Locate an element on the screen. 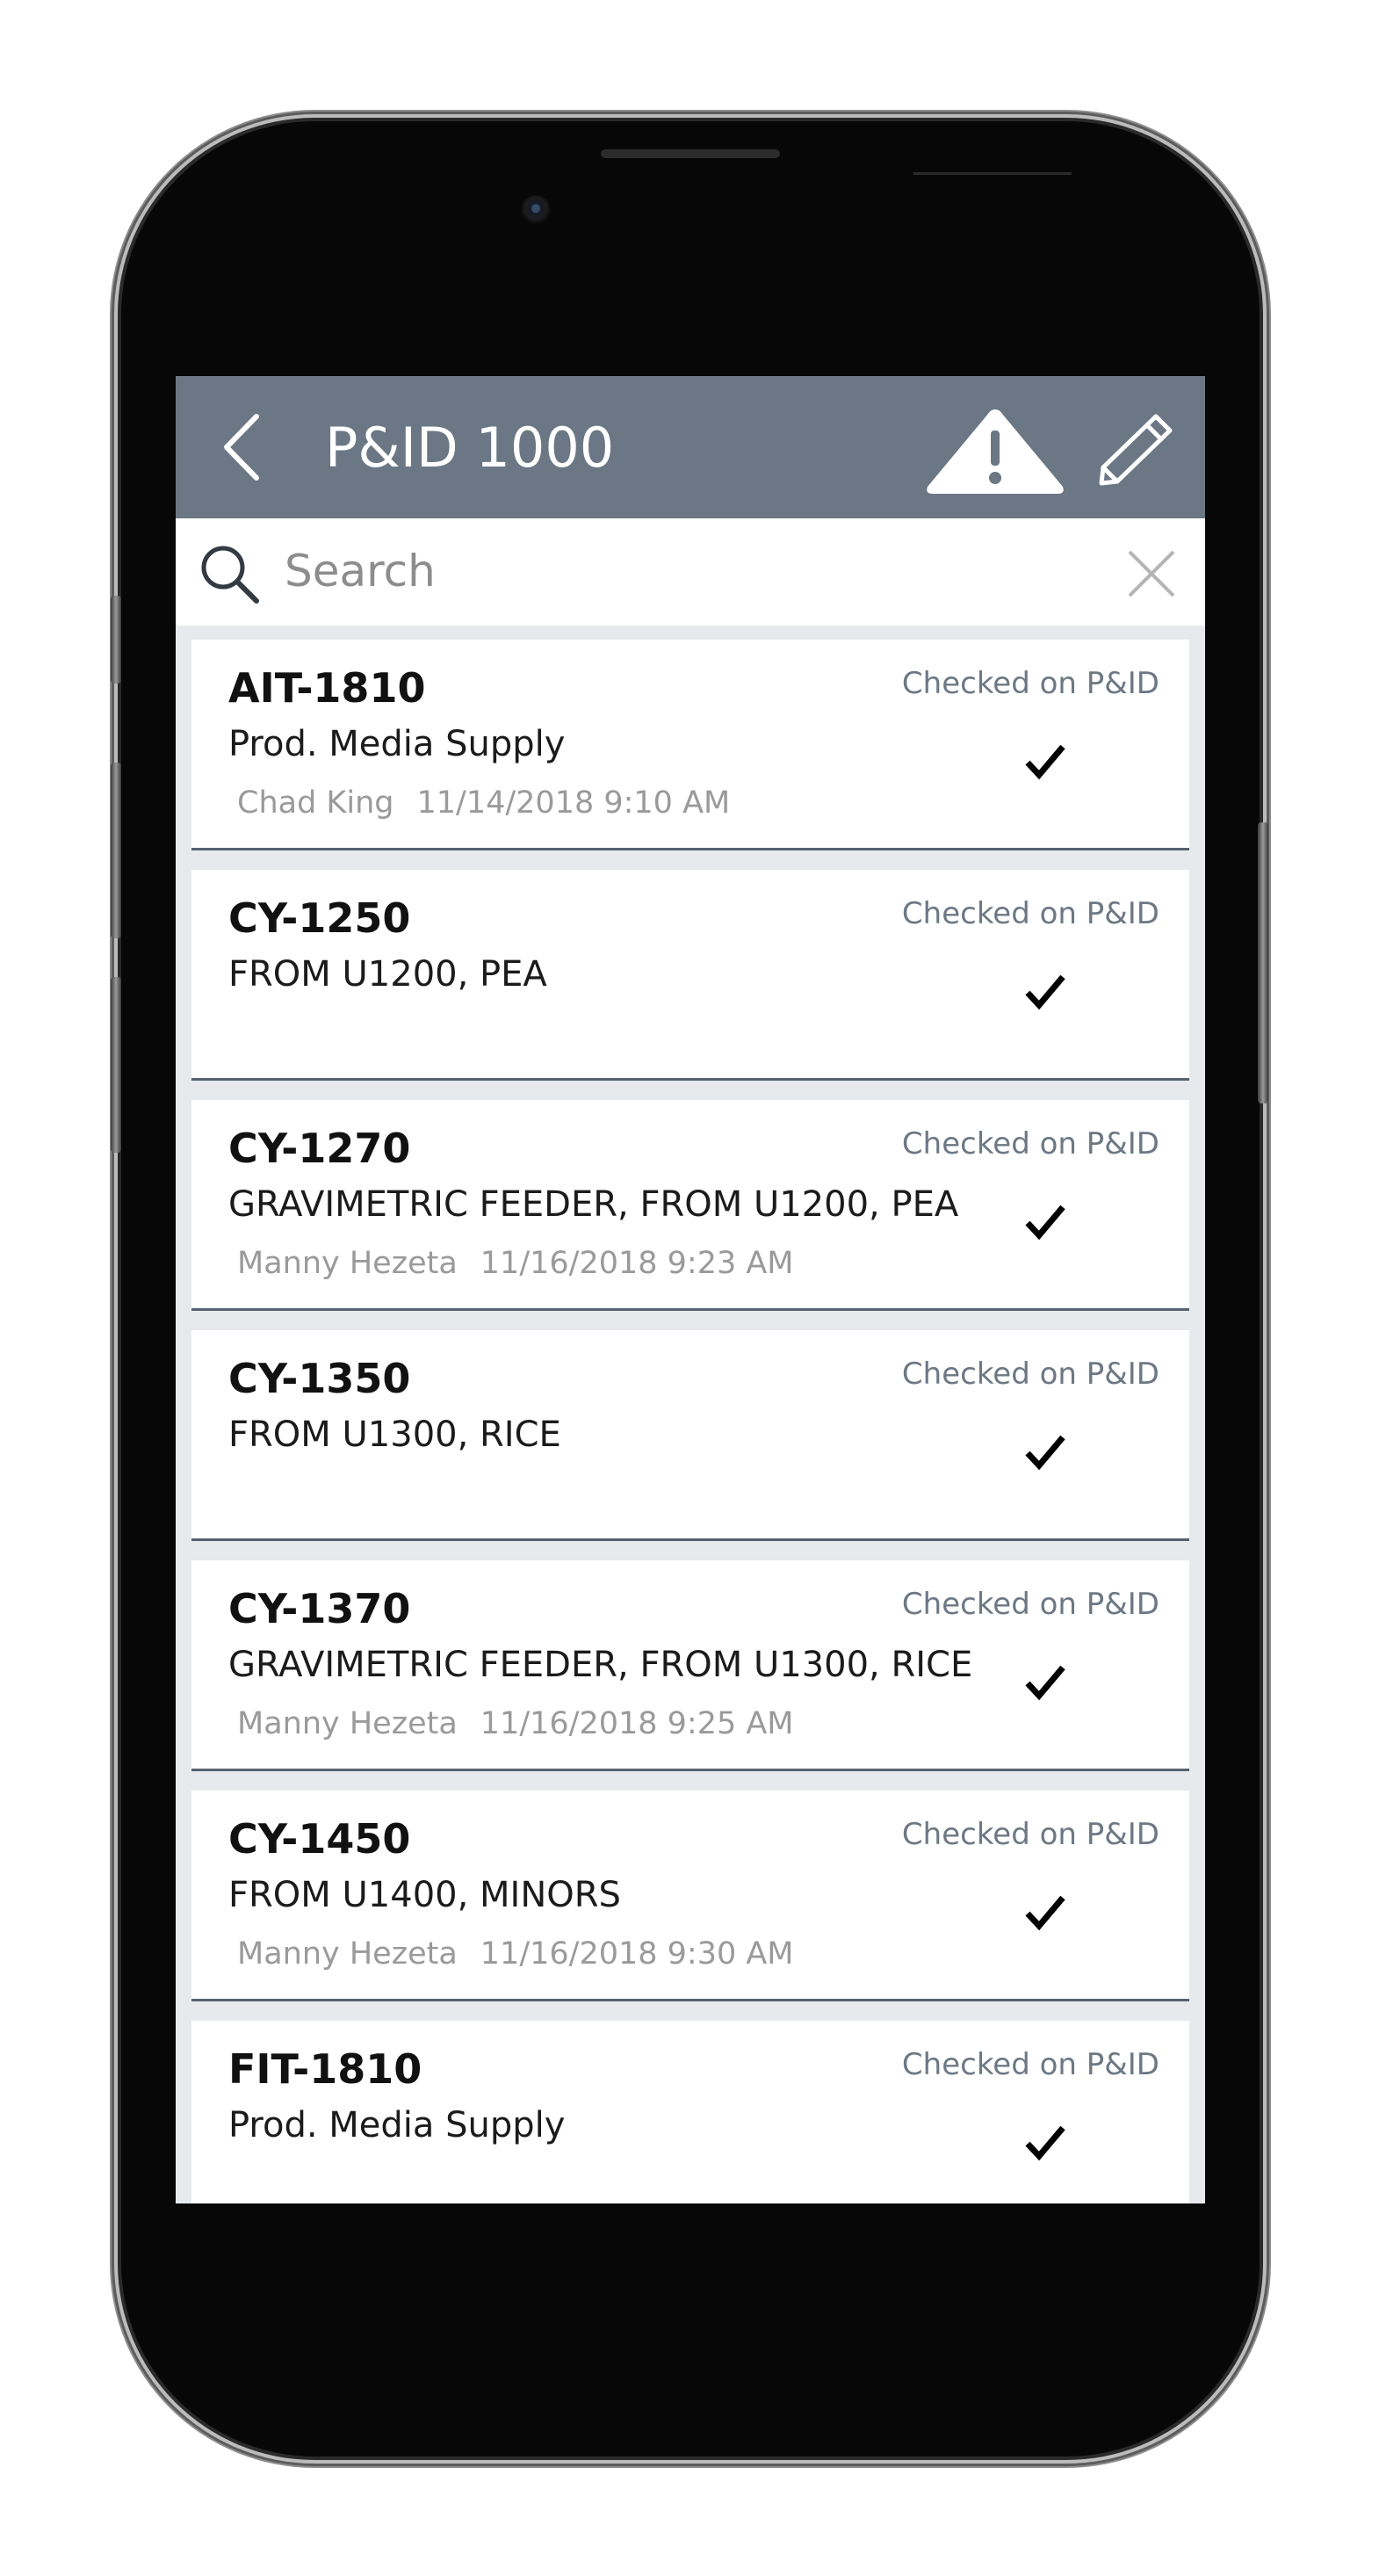 The width and height of the screenshot is (1379, 2576). warning-triangle-icon is located at coordinates (996, 451).